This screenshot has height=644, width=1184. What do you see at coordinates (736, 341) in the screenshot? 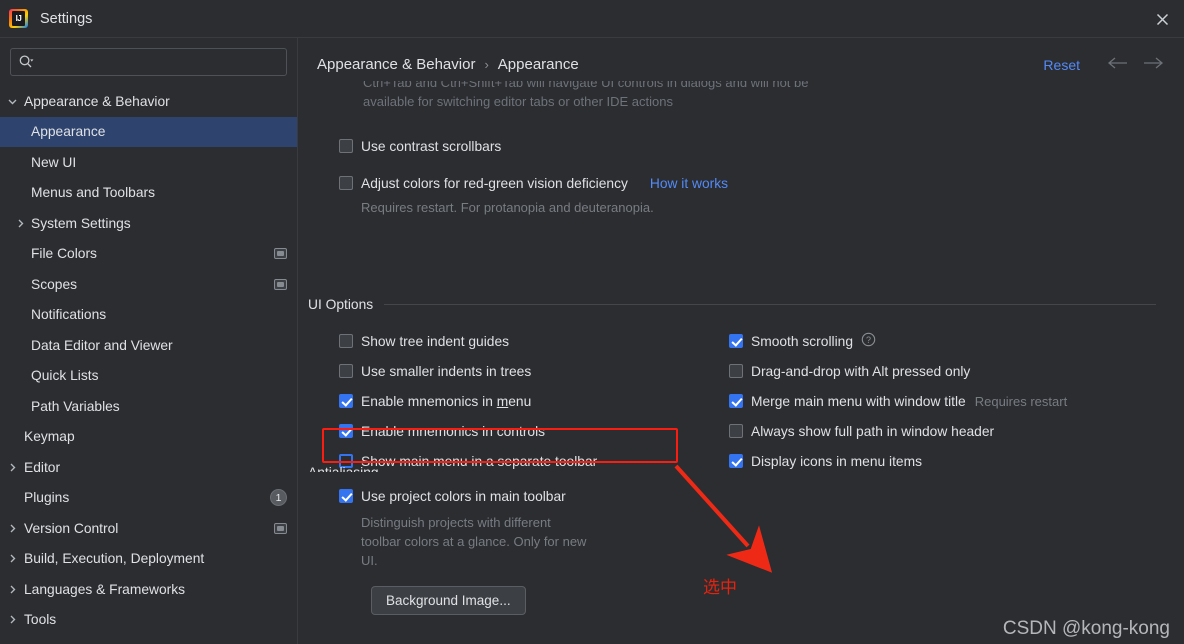
I see `checkbox-smooth-scrolling` at bounding box center [736, 341].